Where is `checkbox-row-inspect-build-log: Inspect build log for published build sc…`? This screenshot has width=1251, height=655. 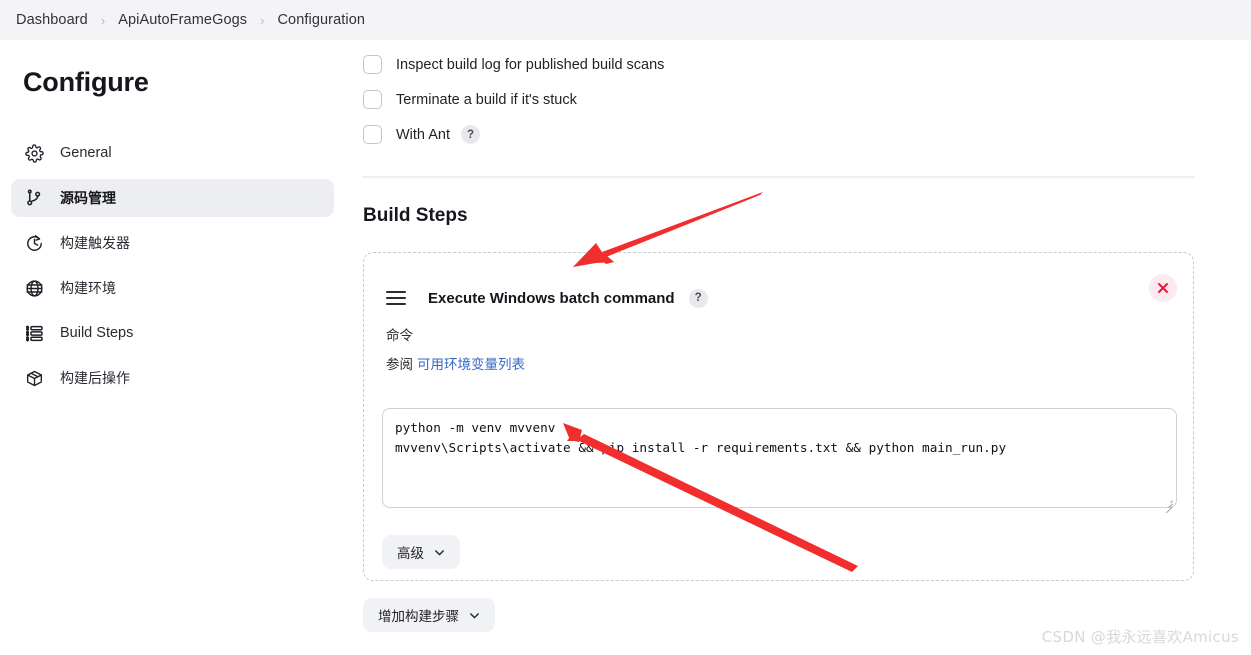 checkbox-row-inspect-build-log: Inspect build log for published build sc… is located at coordinates (791, 64).